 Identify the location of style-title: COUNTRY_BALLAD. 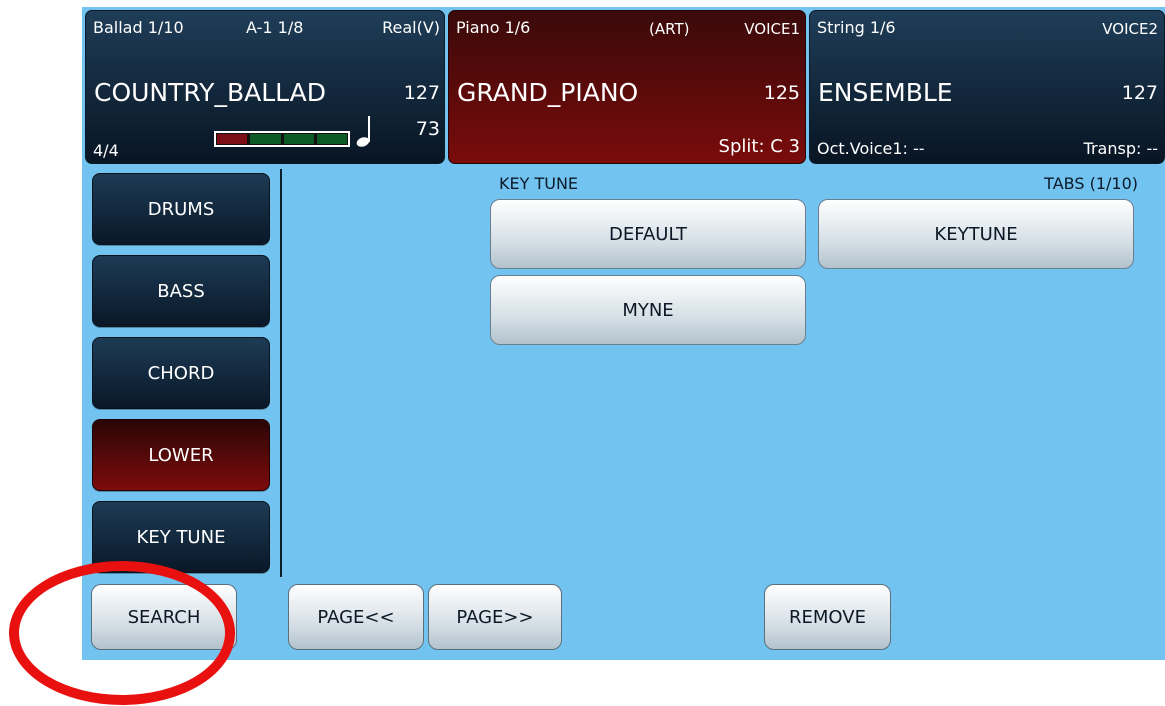
(210, 92).